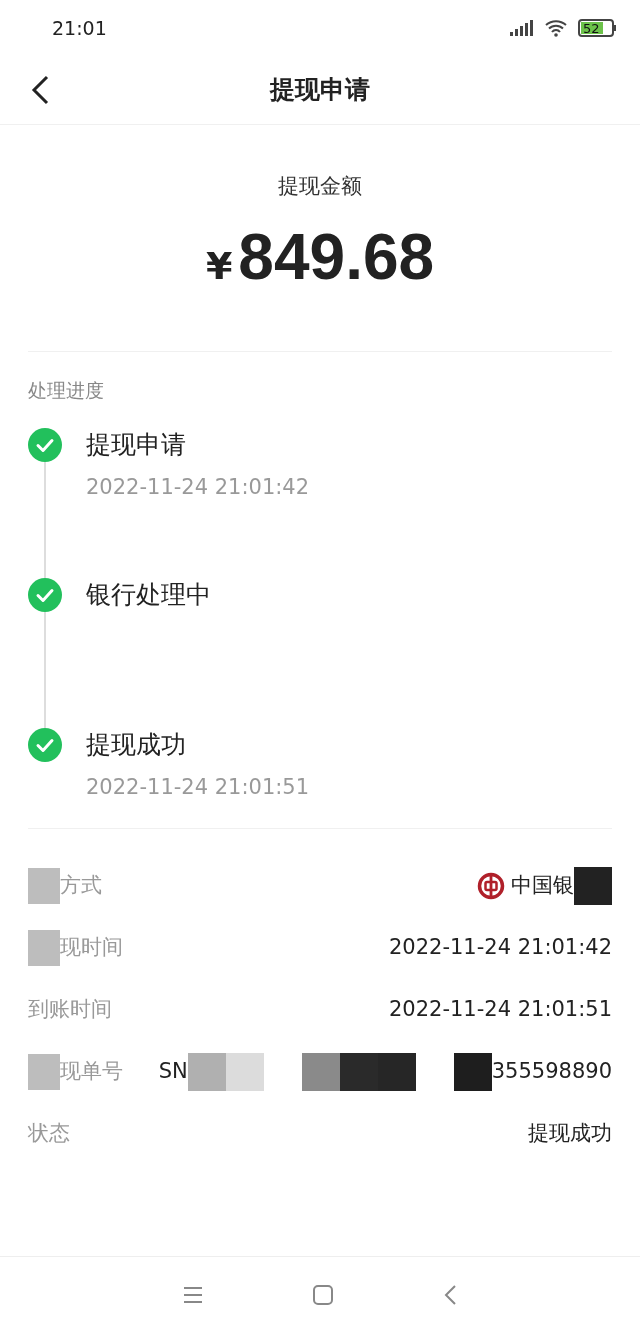 Image resolution: width=640 pixels, height=1332 pixels. I want to click on detail-label: 现时间, so click(91, 947).